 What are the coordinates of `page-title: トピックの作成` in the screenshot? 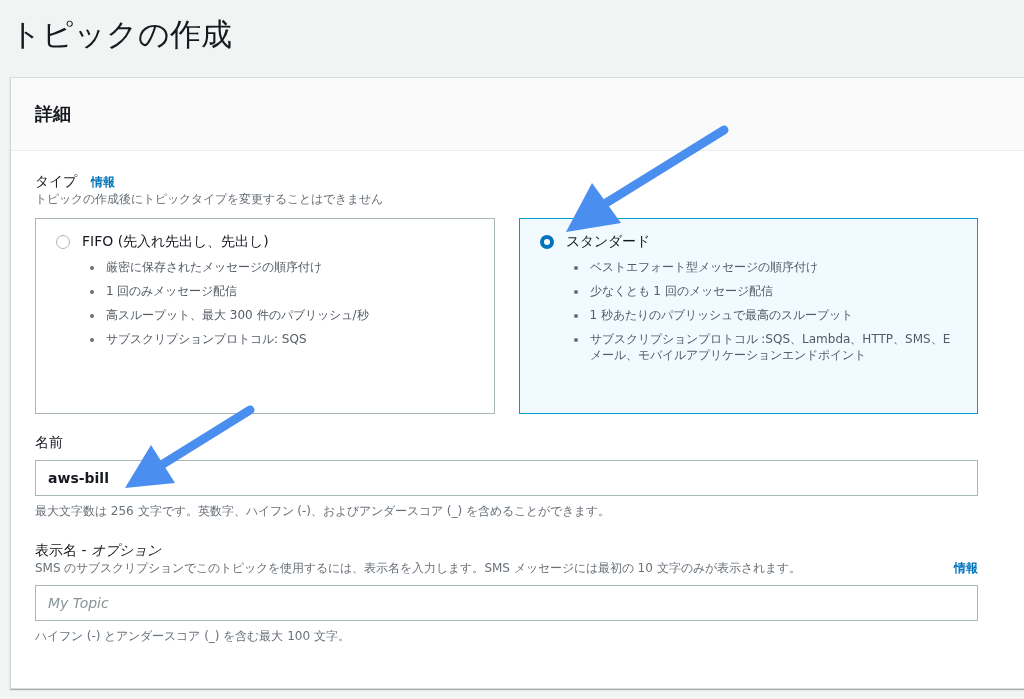 It's located at (121, 34).